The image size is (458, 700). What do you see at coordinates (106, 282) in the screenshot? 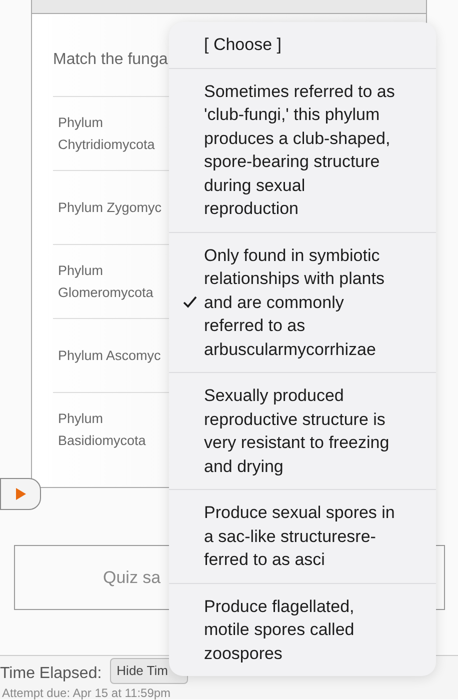
I see `match-term: Phylum Glomeromycota` at bounding box center [106, 282].